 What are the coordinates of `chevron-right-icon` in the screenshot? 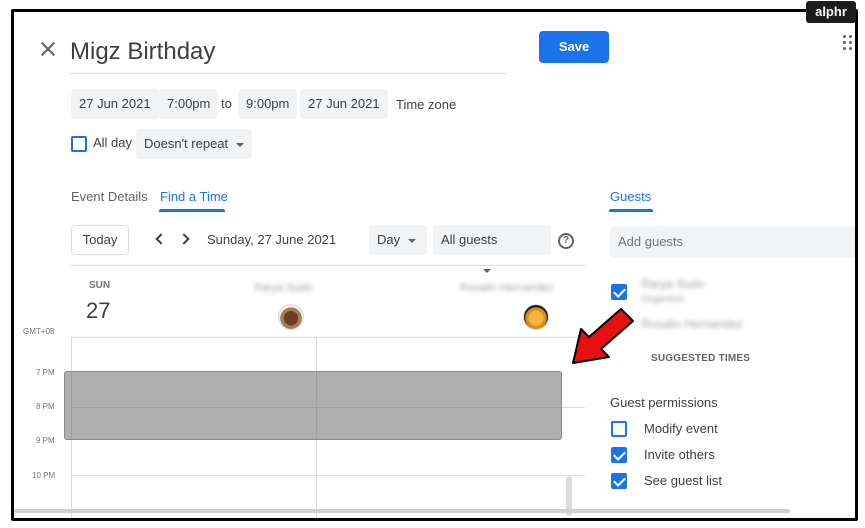 It's located at (184, 239).